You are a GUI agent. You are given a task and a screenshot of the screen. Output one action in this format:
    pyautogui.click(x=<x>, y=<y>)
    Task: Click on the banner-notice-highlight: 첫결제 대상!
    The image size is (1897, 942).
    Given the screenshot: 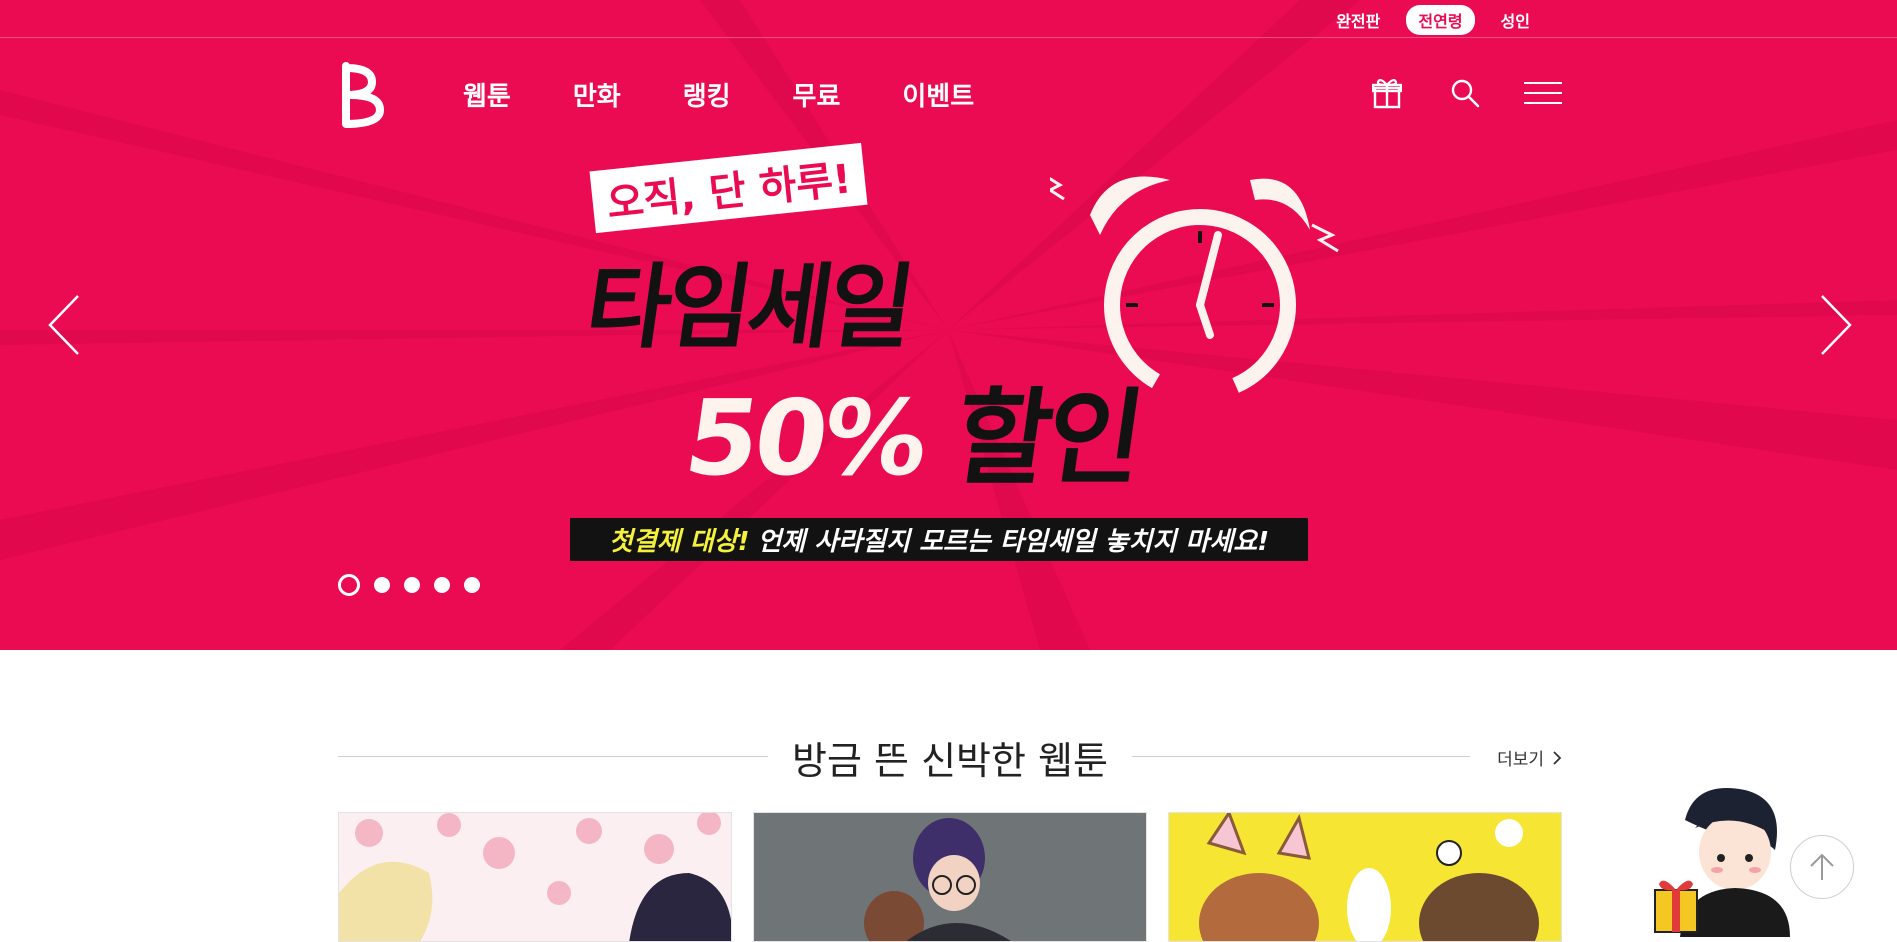 What is the action you would take?
    pyautogui.click(x=679, y=542)
    